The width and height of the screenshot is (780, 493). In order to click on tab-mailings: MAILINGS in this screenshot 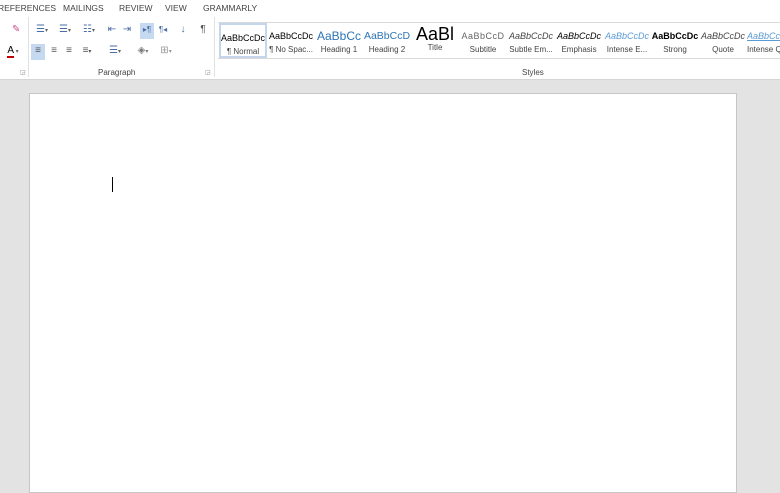, I will do `click(83, 8)`.